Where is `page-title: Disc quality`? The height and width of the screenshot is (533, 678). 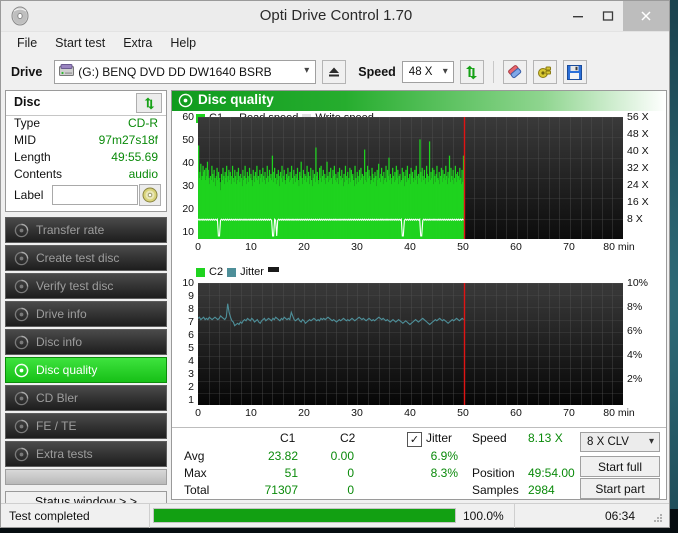 page-title: Disc quality is located at coordinates (236, 99).